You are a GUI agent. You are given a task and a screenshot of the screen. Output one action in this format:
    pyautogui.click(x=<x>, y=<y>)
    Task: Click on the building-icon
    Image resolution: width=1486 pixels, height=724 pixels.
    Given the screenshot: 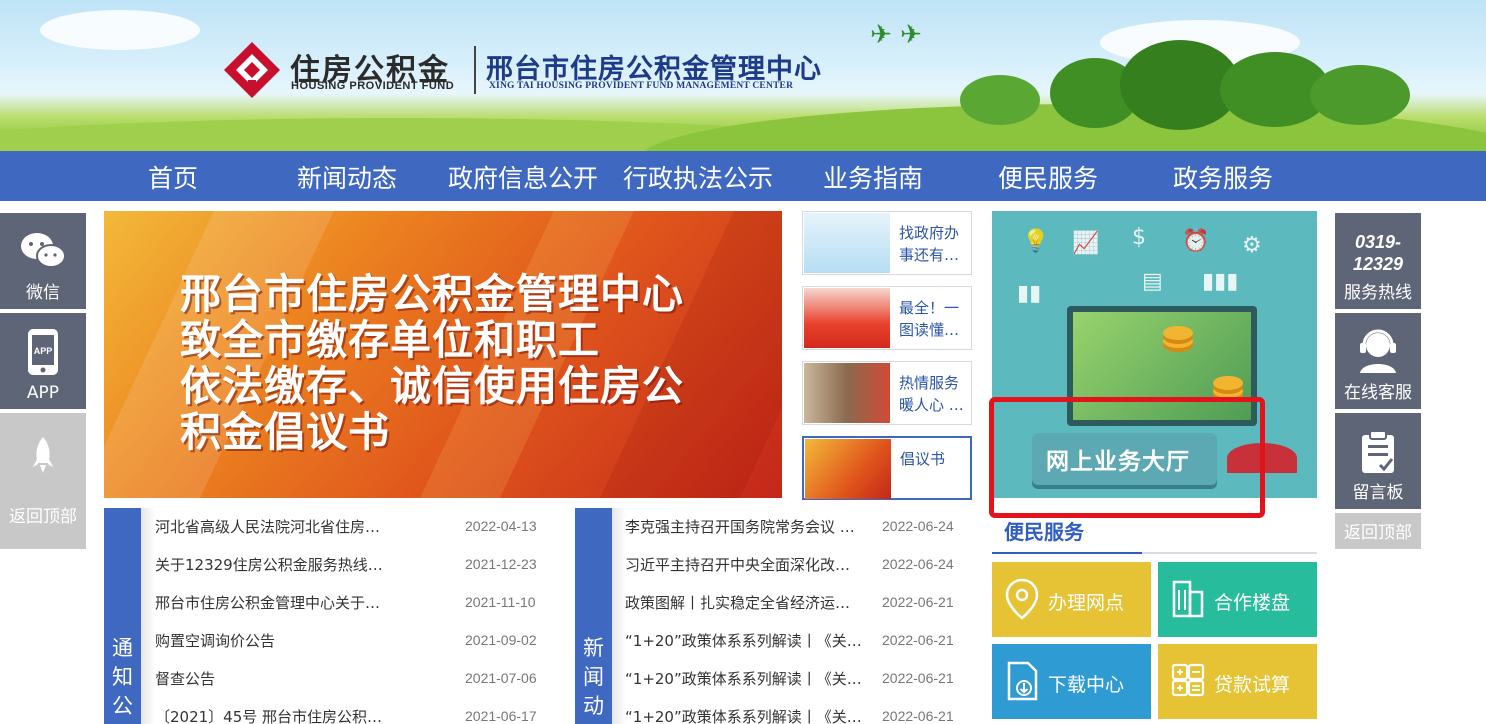 What is the action you would take?
    pyautogui.click(x=1188, y=599)
    